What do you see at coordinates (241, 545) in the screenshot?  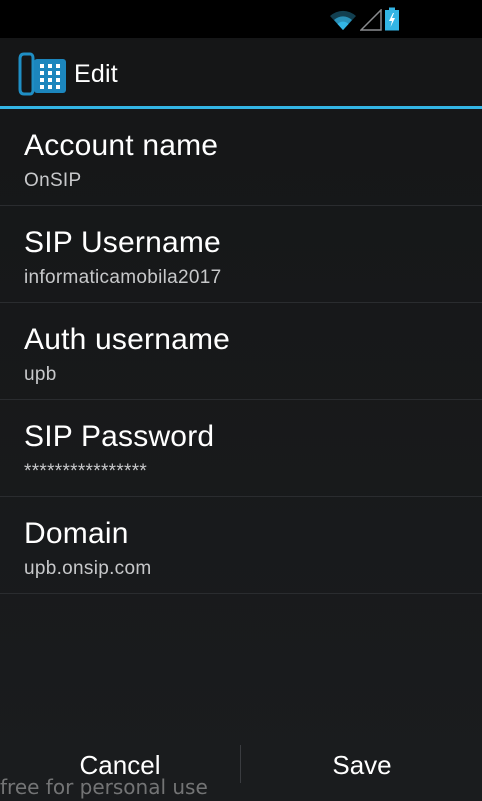 I see `pref-domain: Domain upb.onsip.com` at bounding box center [241, 545].